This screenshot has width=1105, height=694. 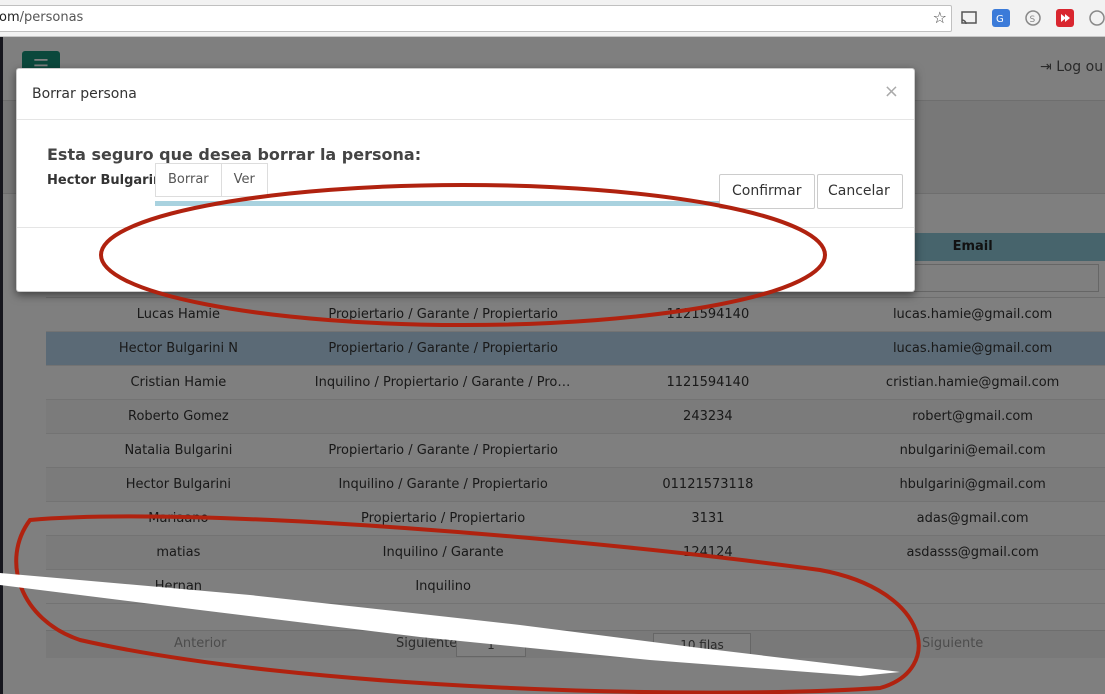 I want to click on browser-toolbar: om/personas ☆ G S, so click(x=552, y=18).